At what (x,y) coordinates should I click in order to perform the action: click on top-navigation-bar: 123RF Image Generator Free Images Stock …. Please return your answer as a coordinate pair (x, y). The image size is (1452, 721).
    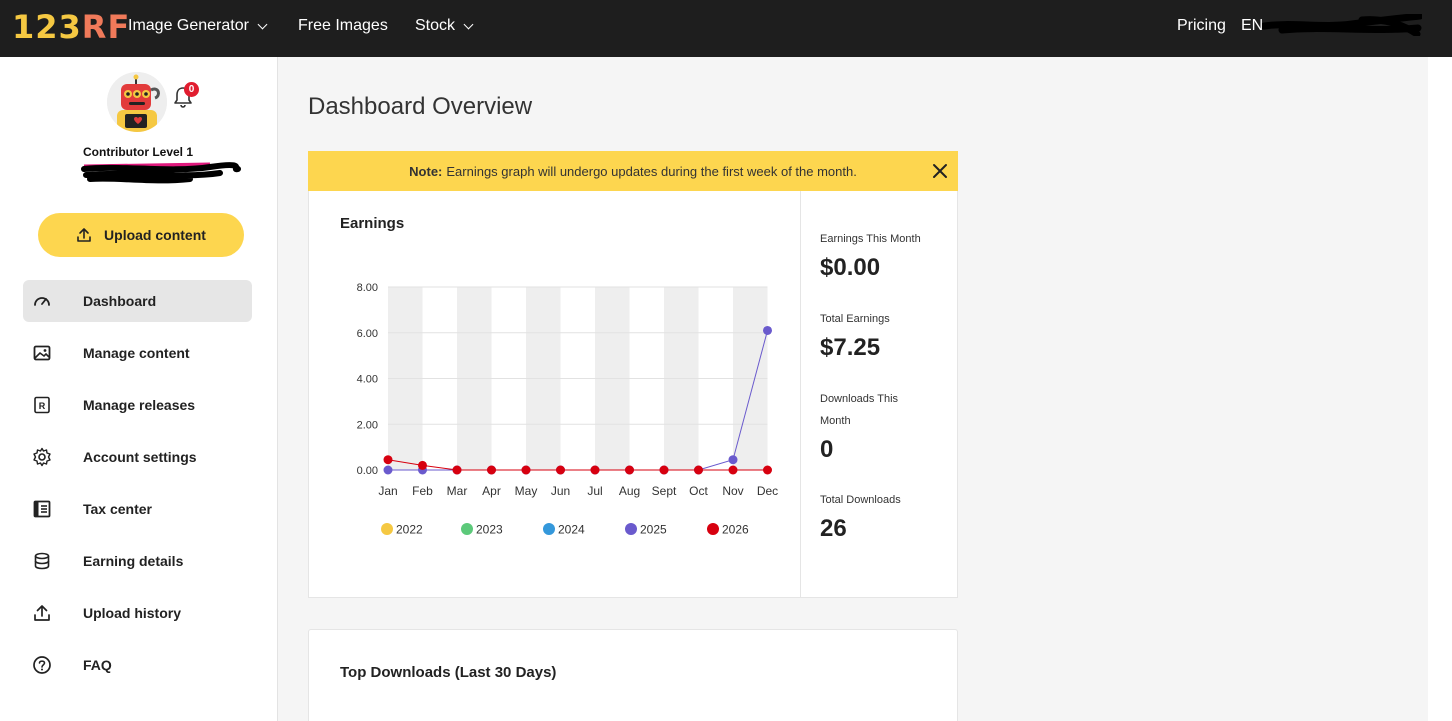
    Looking at the image, I should click on (726, 28).